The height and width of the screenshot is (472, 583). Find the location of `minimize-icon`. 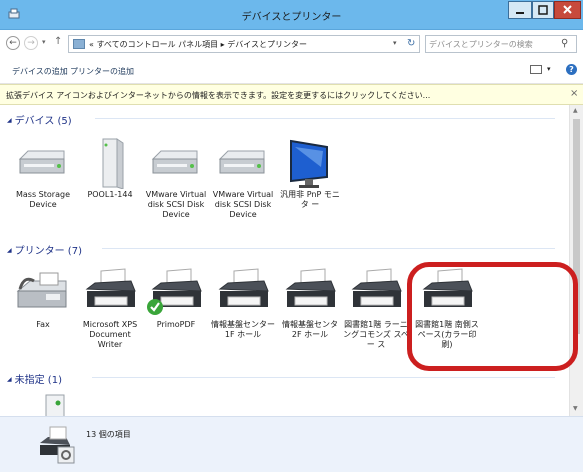

minimize-icon is located at coordinates (520, 13).